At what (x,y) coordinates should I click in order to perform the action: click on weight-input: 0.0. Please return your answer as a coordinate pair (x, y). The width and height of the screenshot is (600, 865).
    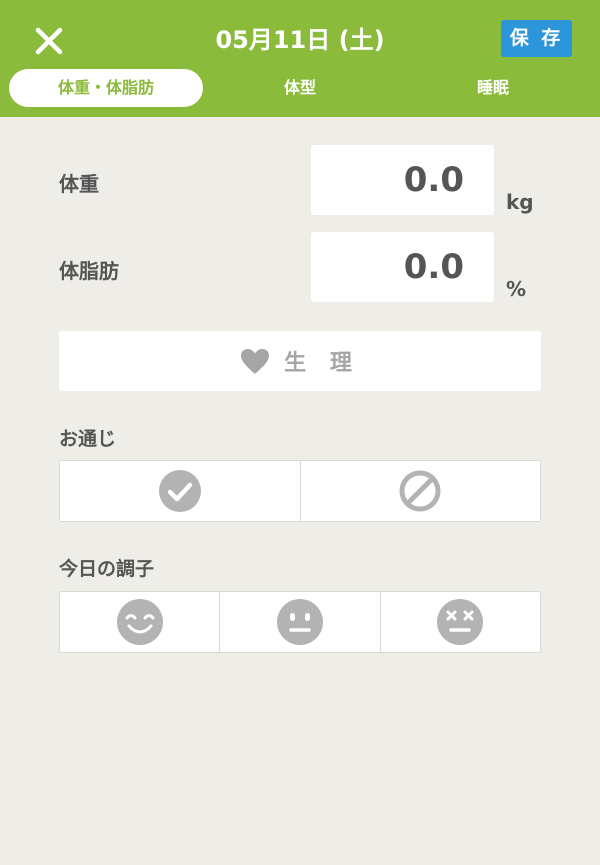
    Looking at the image, I should click on (402, 180).